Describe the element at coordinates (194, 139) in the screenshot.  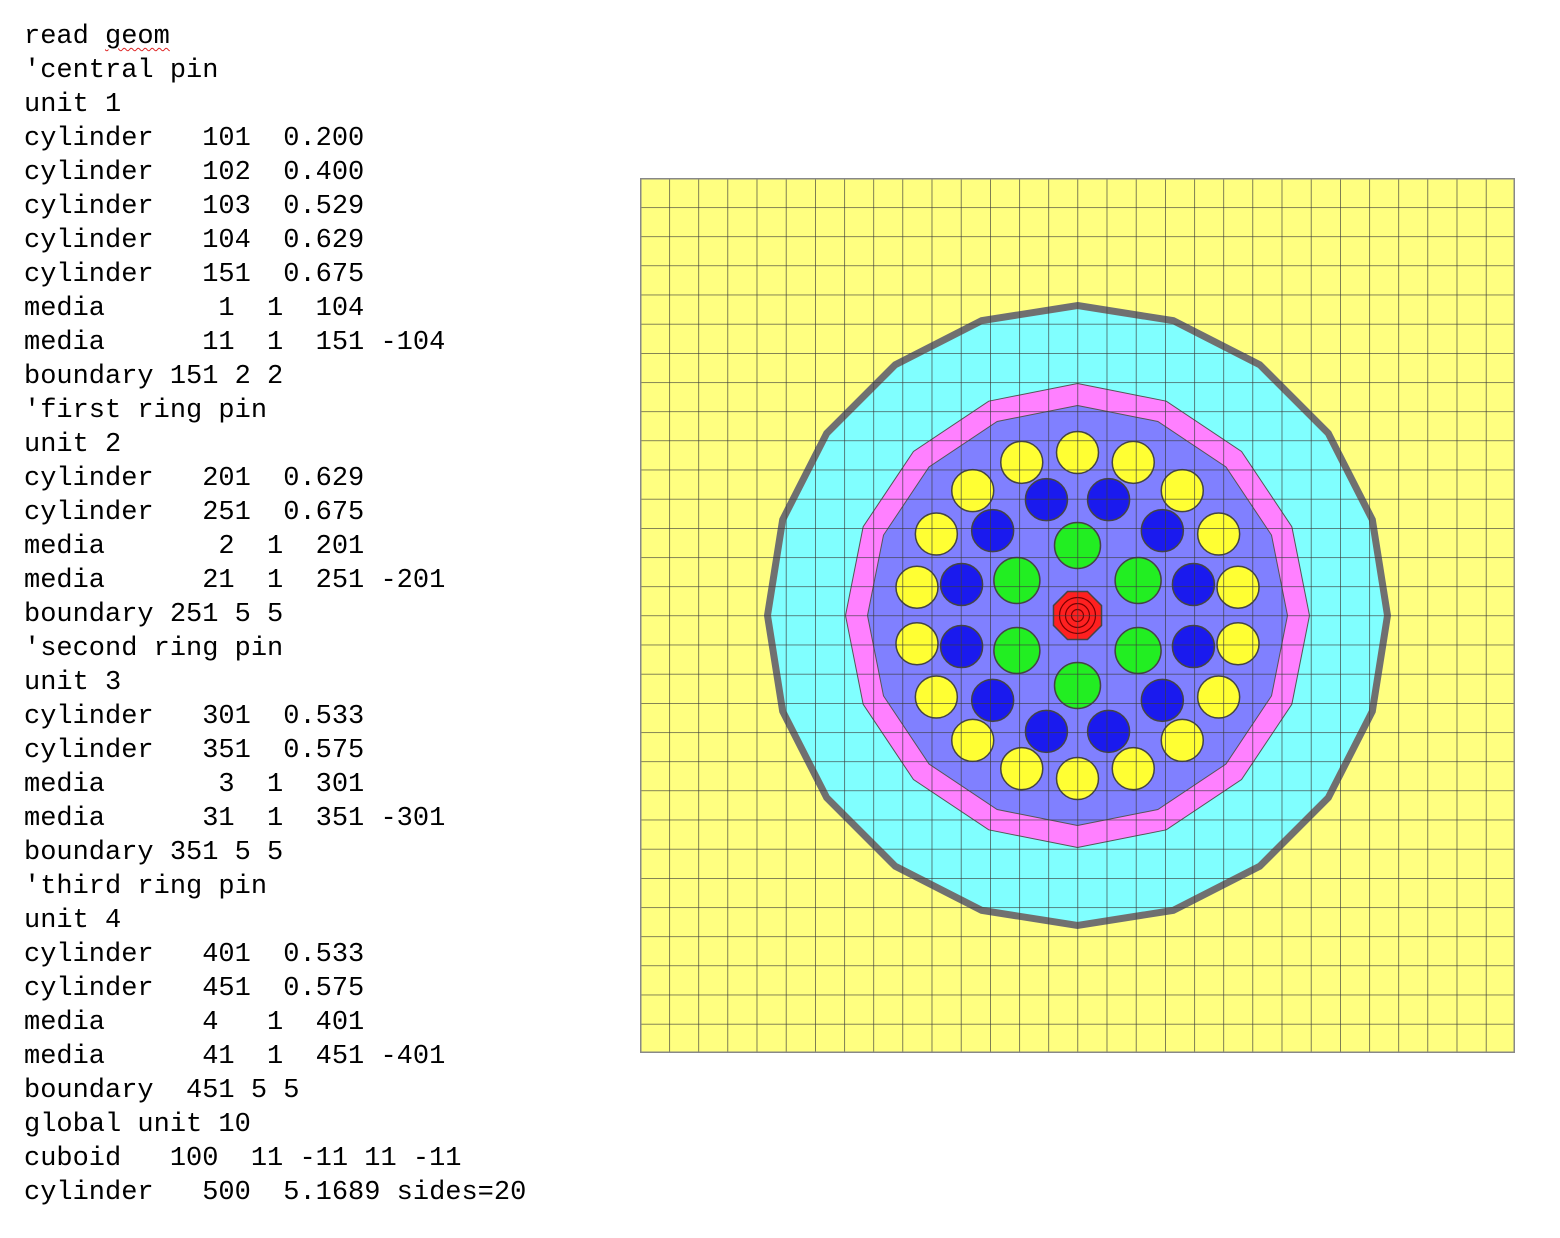
I see `code-line: cylinder 101 0.200` at that location.